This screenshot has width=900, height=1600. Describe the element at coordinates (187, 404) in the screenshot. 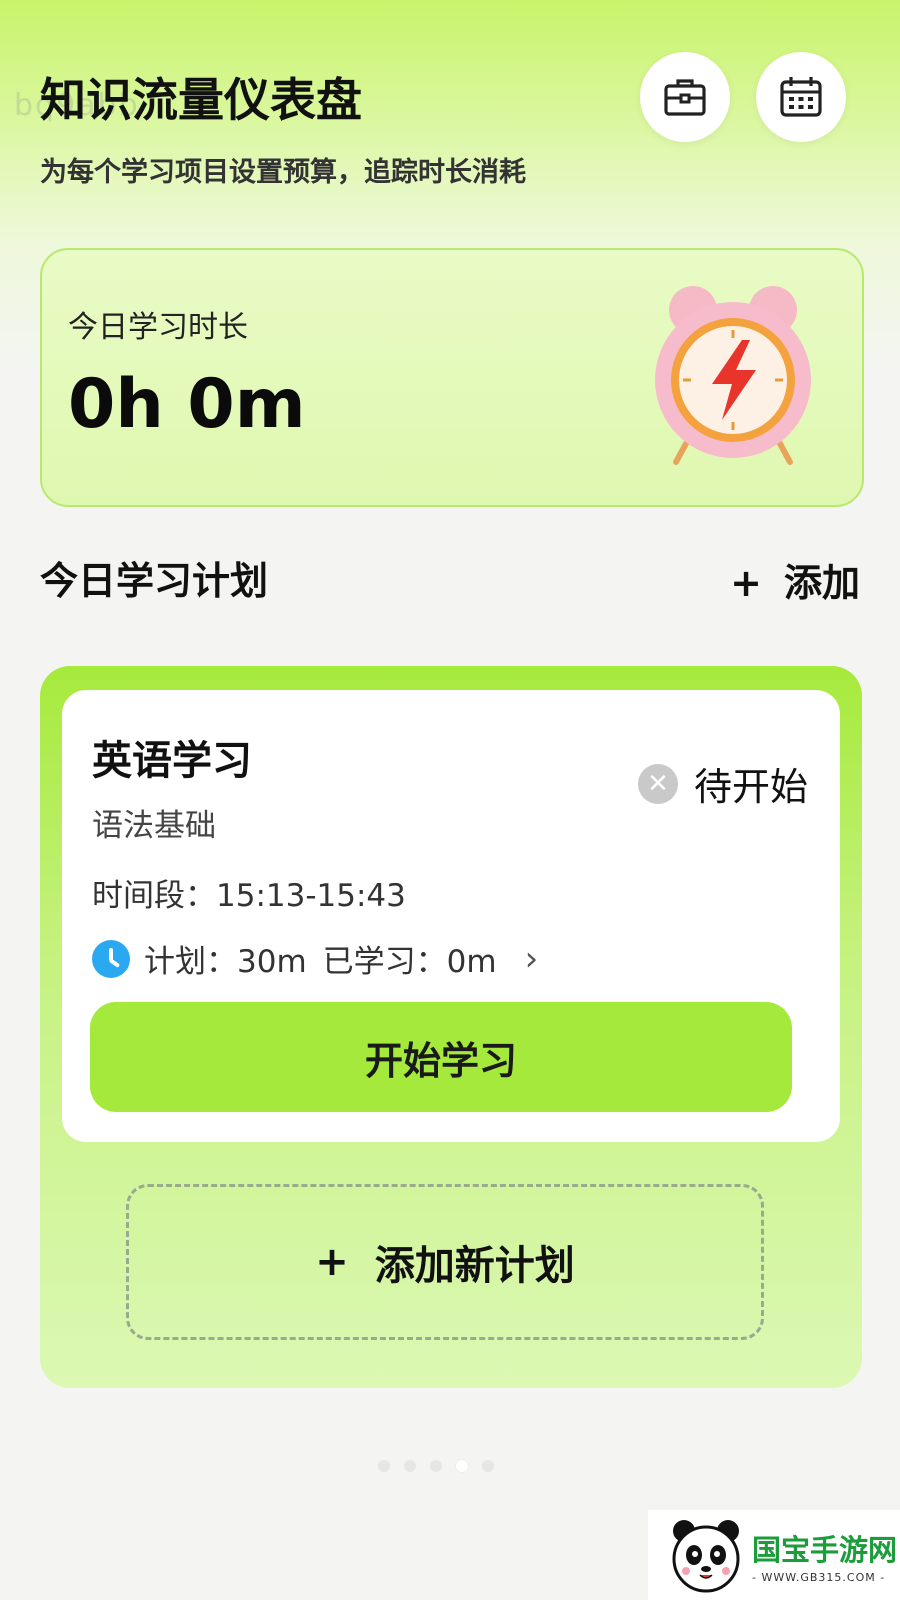

I see `today-duration-value: 0h 0m` at that location.